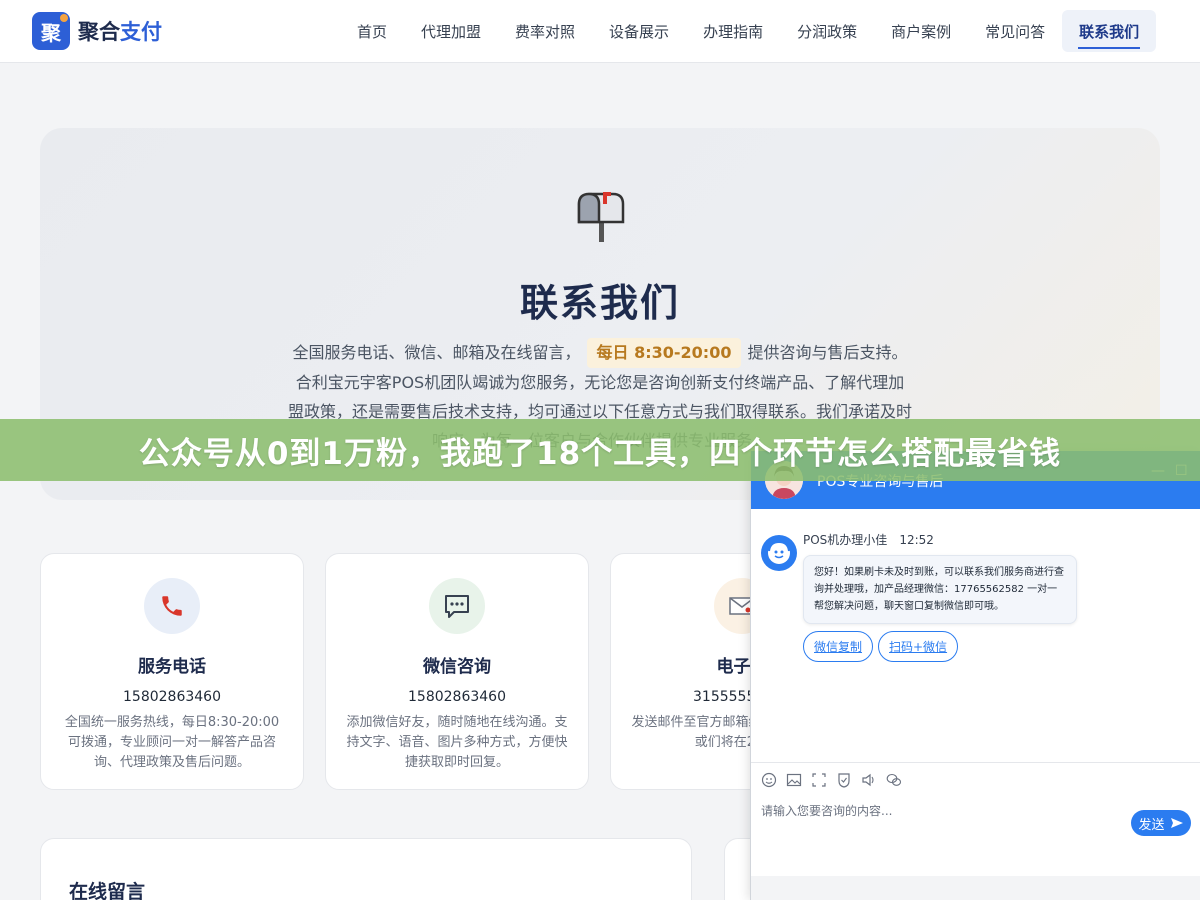  What do you see at coordinates (1176, 823) in the screenshot?
I see `send-arrow-icon` at bounding box center [1176, 823].